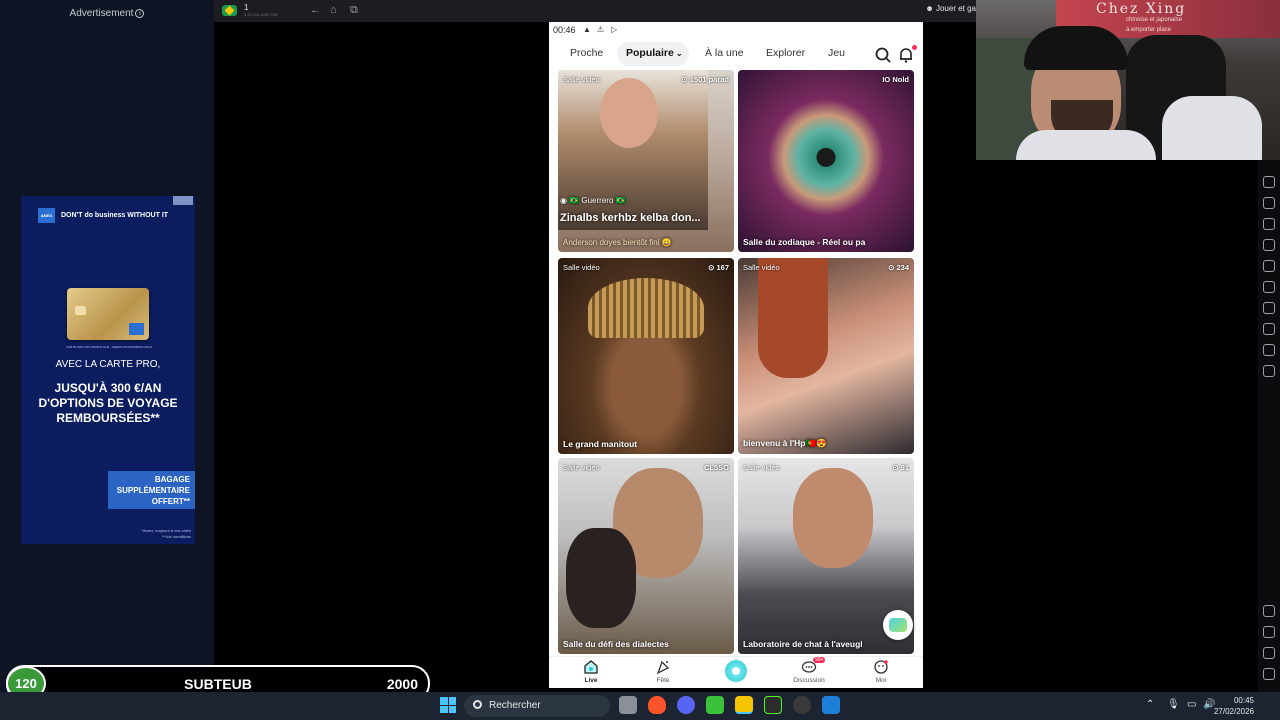 The width and height of the screenshot is (1280, 720). I want to click on nav-discussion-label: Discussion, so click(809, 680).